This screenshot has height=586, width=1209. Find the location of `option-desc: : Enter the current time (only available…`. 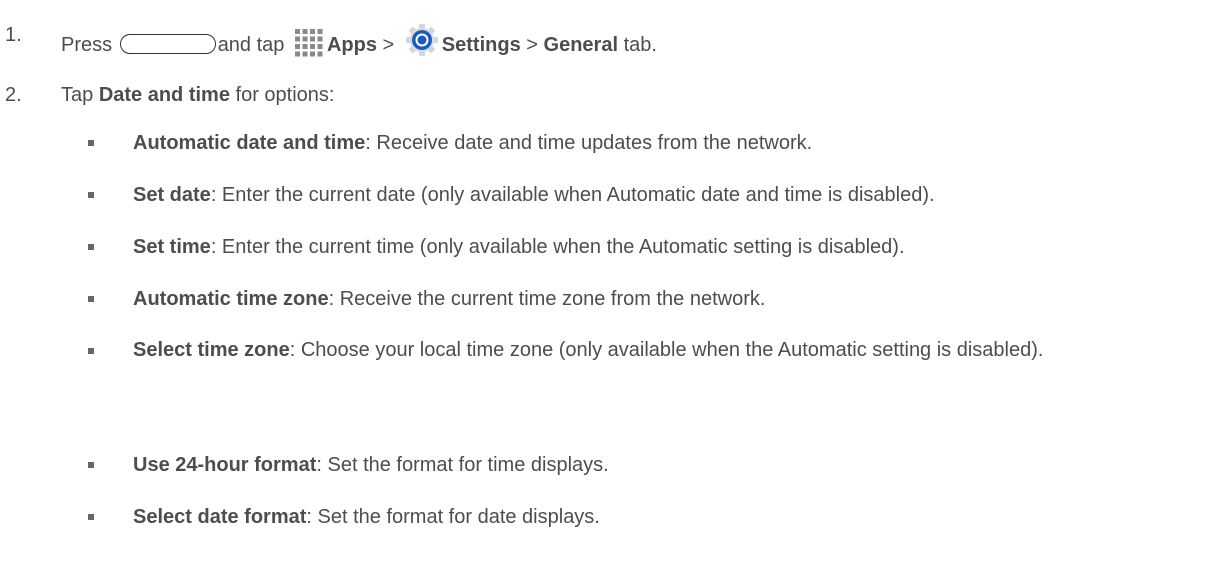

option-desc: : Enter the current time (only available… is located at coordinates (557, 247).